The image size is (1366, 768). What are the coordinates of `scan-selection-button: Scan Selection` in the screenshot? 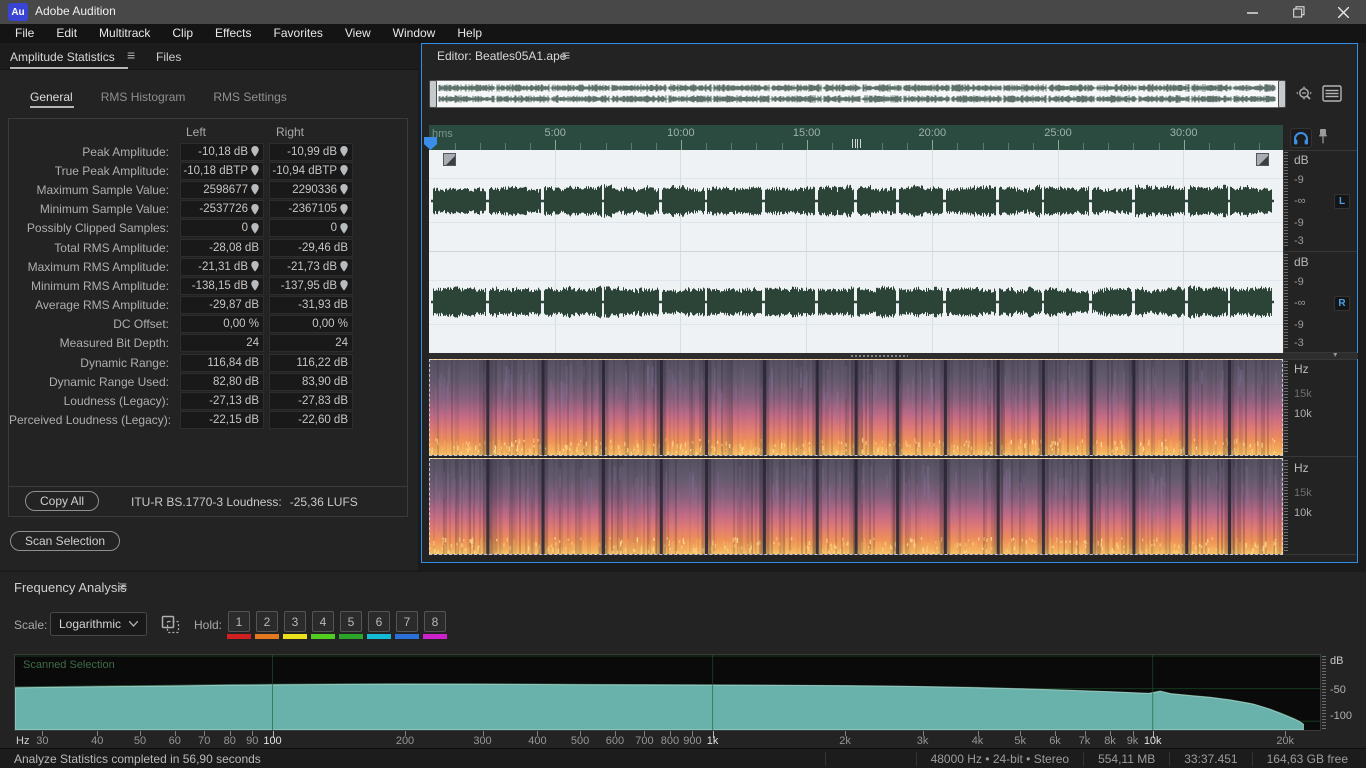 It's located at (65, 541).